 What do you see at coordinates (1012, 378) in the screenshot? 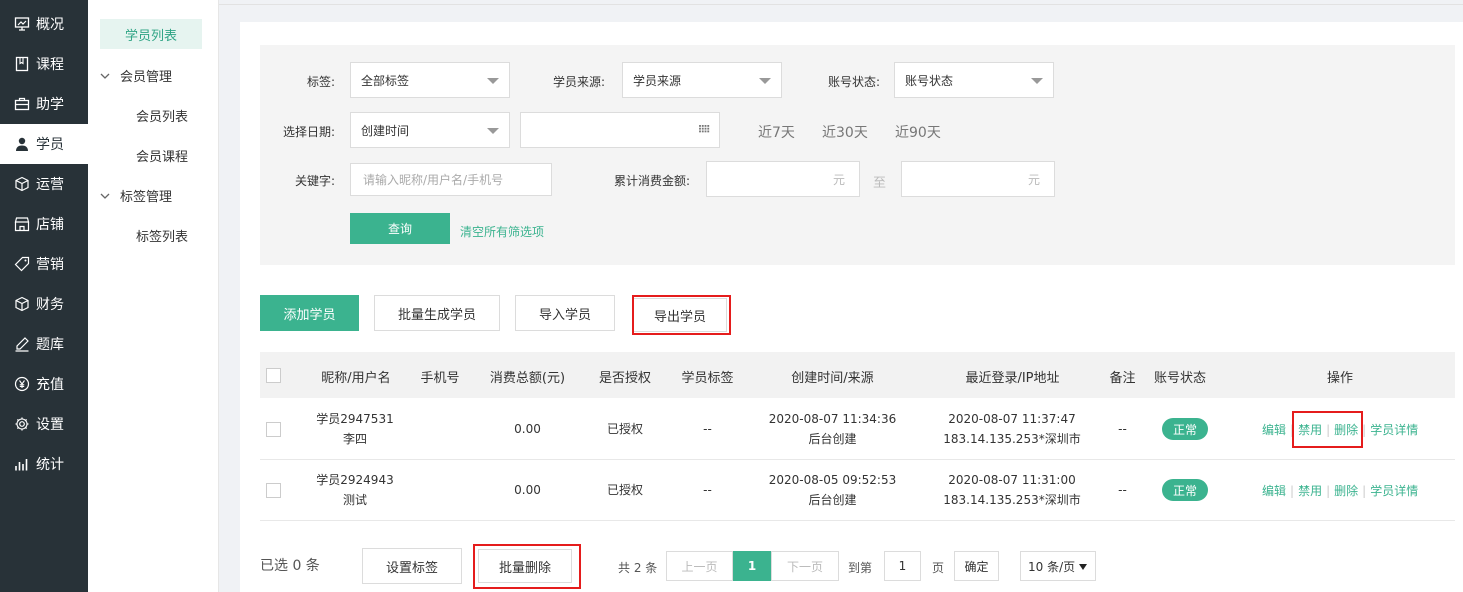
I see `col-last-login: 最近登录/IP地址` at bounding box center [1012, 378].